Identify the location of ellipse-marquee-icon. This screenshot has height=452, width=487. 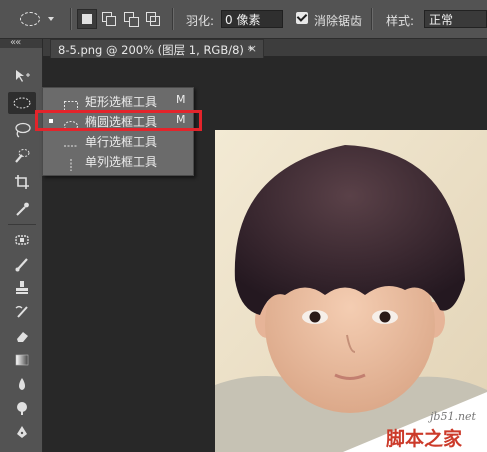
(30, 19).